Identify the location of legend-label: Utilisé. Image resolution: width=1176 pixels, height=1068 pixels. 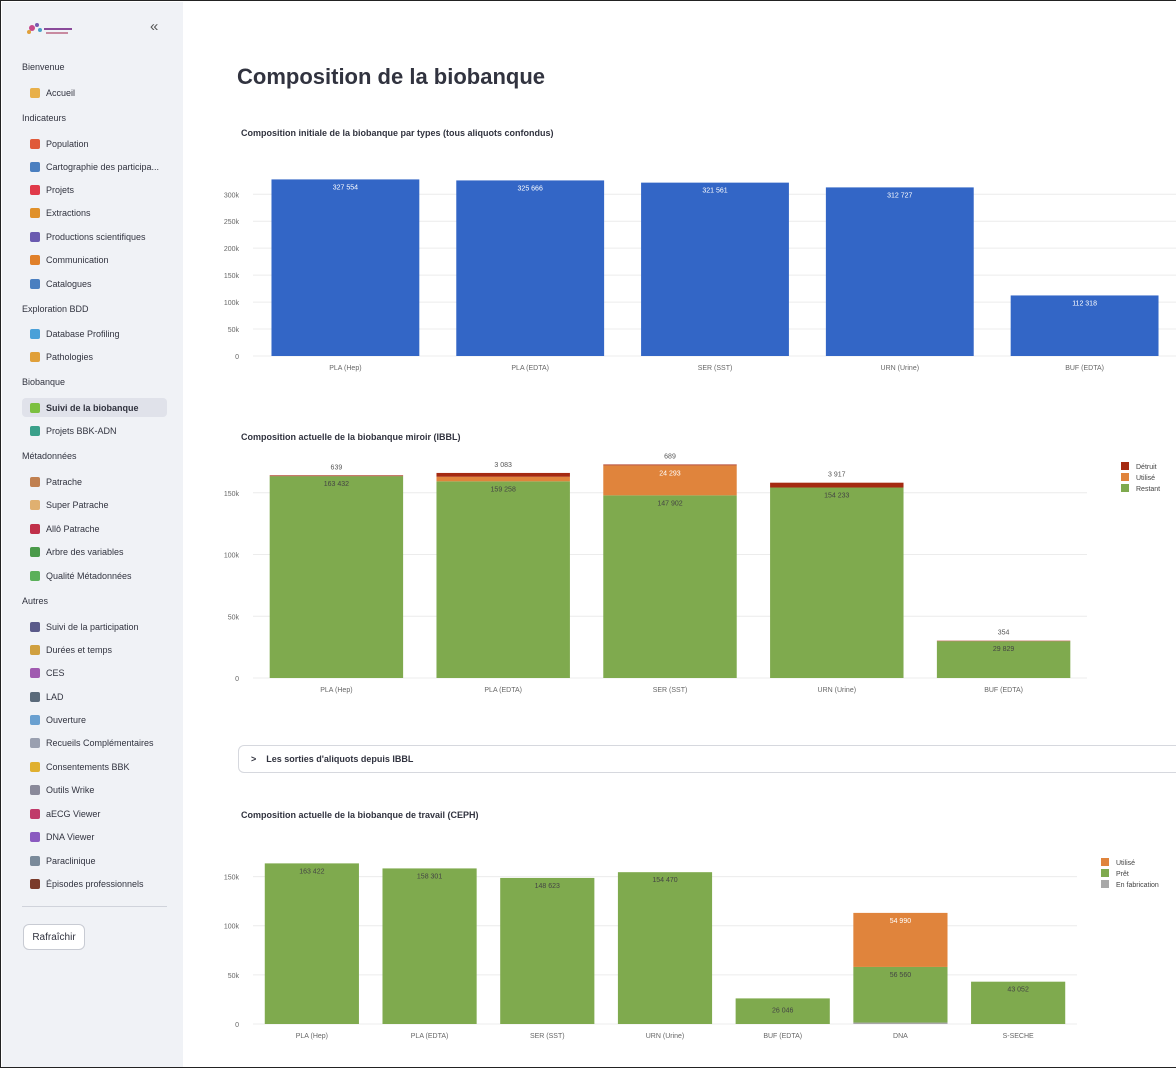
(1125, 863).